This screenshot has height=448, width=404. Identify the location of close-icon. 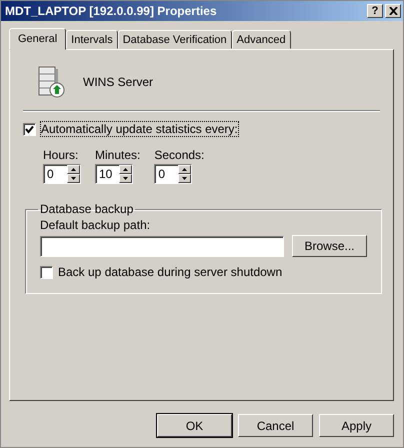
(393, 11).